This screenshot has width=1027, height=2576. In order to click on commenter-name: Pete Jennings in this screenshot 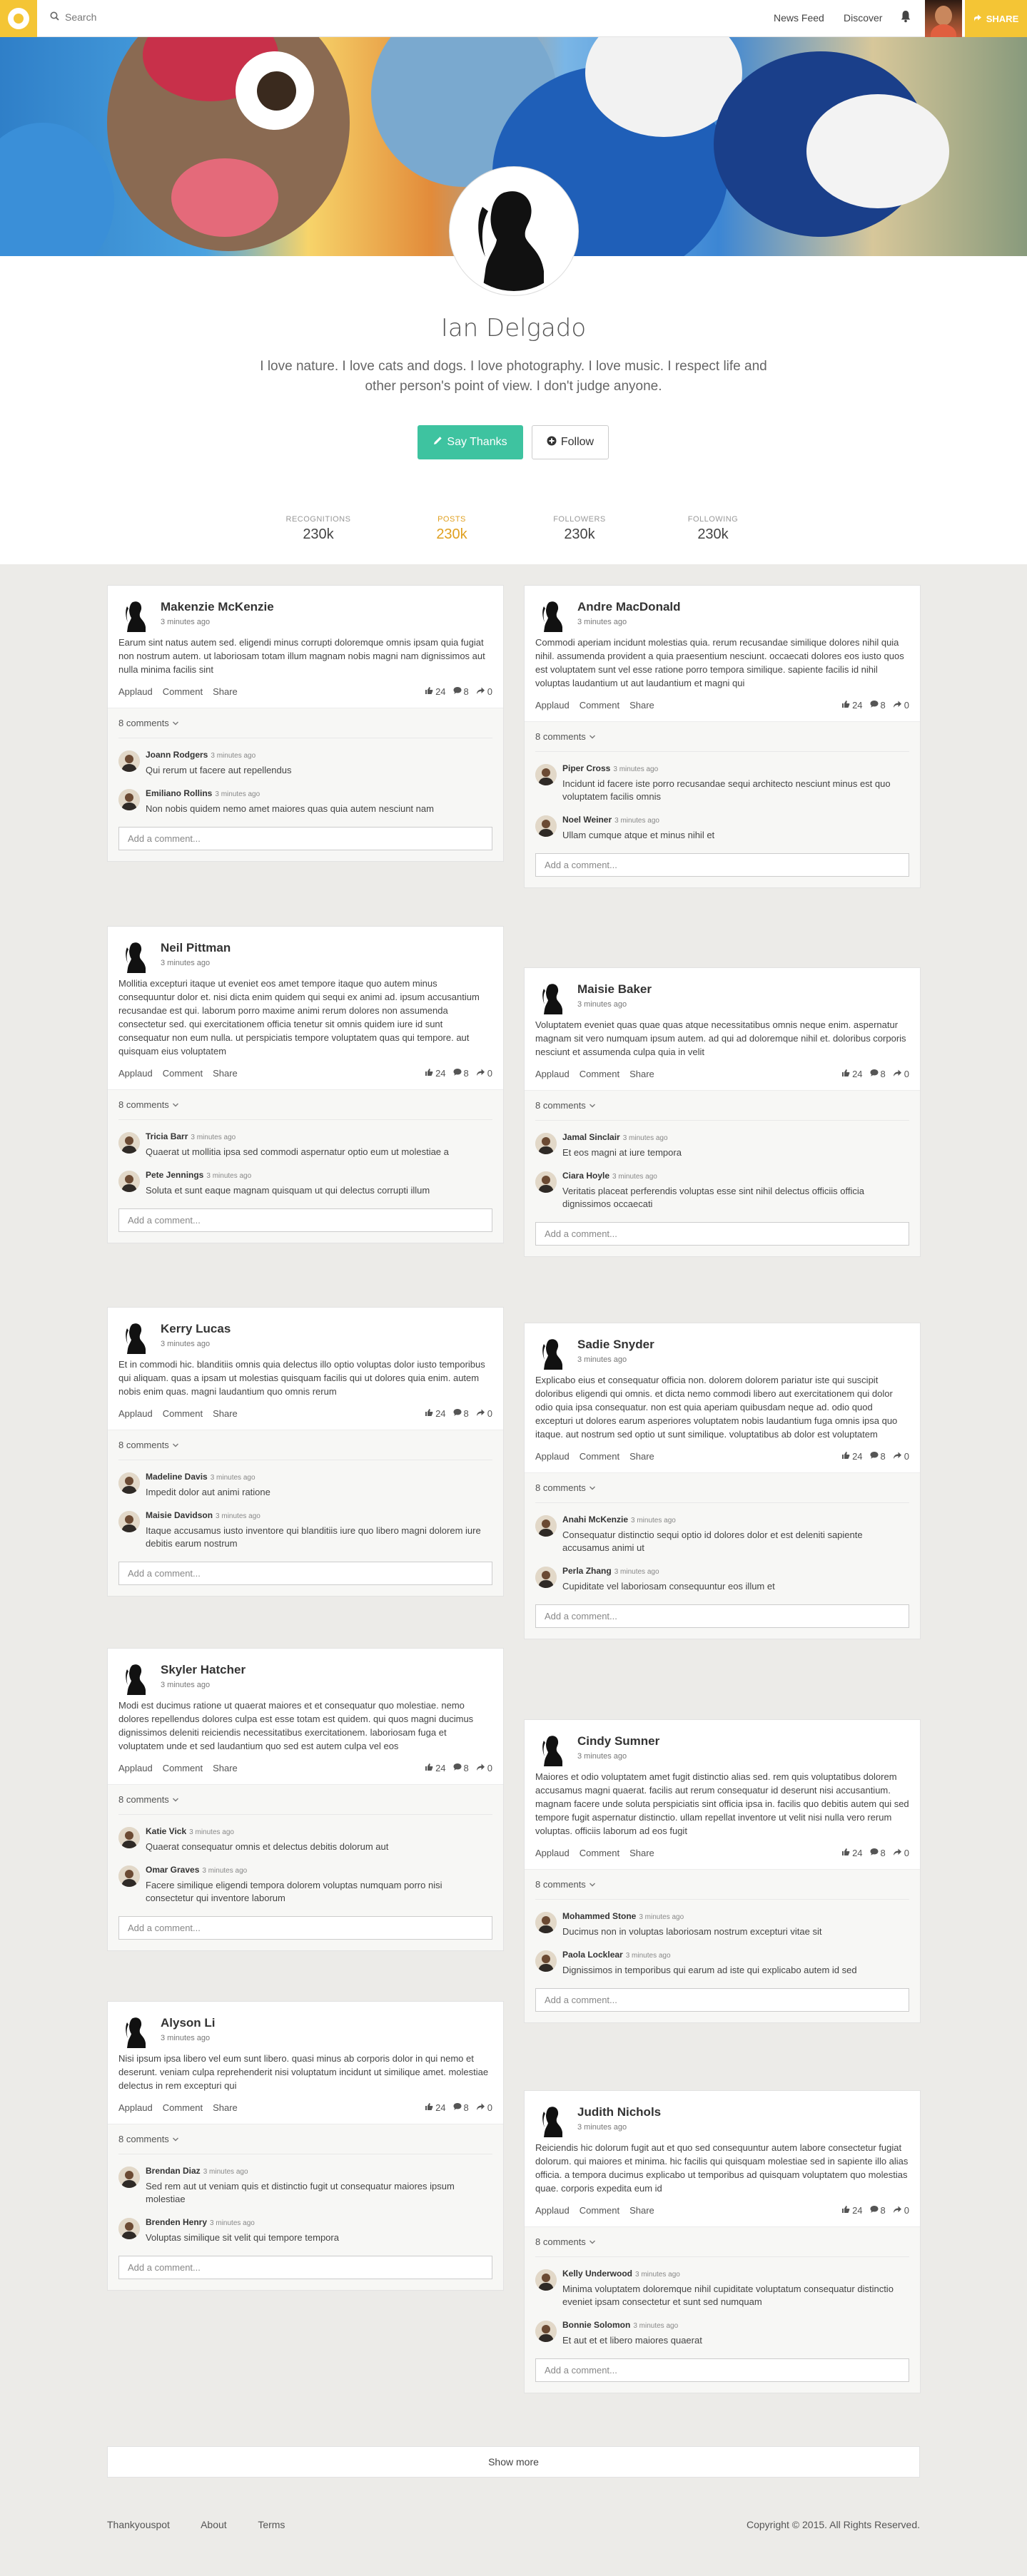, I will do `click(174, 1175)`.